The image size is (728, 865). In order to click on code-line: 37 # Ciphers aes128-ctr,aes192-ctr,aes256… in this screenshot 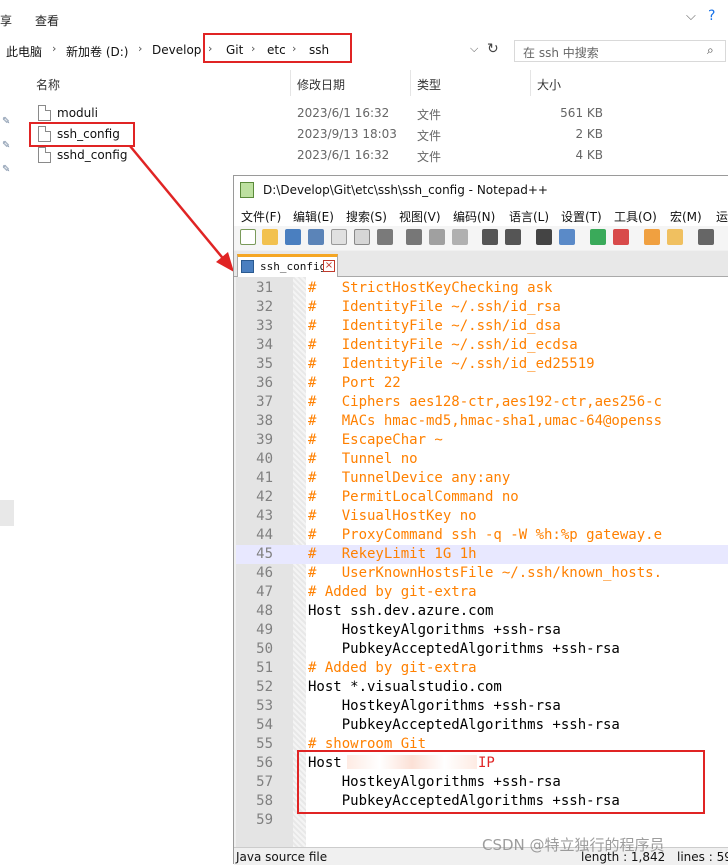, I will do `click(482, 402)`.